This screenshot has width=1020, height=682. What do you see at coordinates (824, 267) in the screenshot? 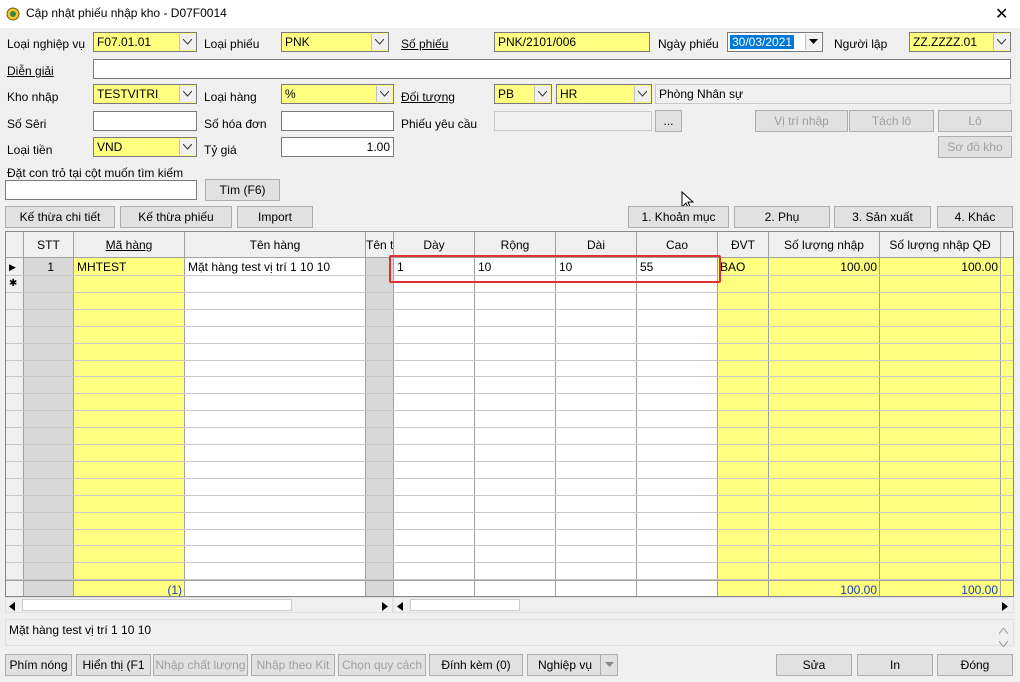
I see `cell-sl-nhap: 100.00` at bounding box center [824, 267].